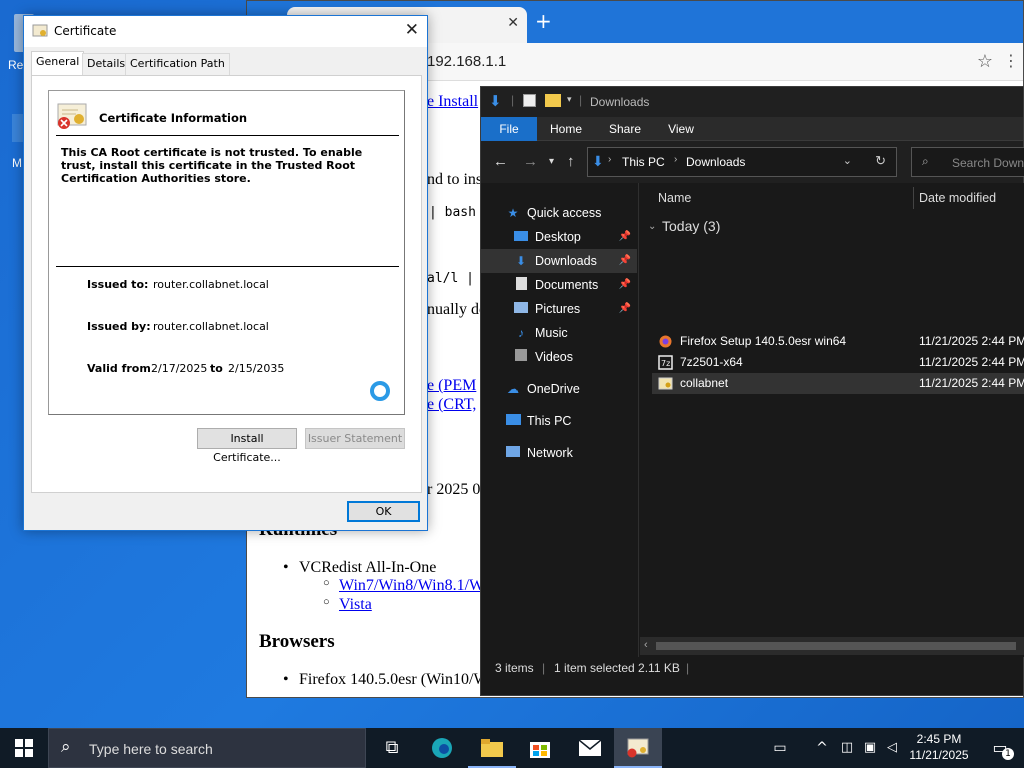 This screenshot has height=768, width=1024. What do you see at coordinates (752, 129) in the screenshot?
I see `ribbon-tabs: File Home Share View` at bounding box center [752, 129].